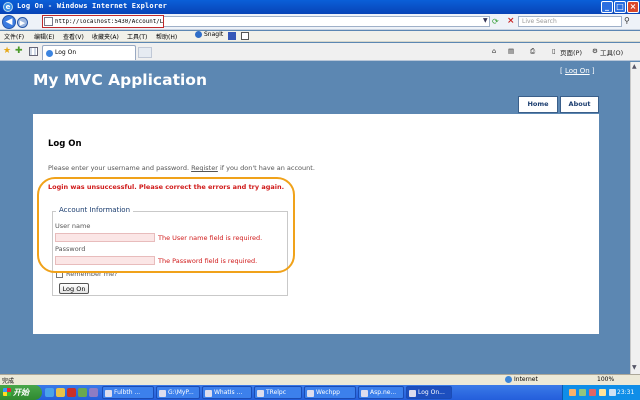 The image size is (640, 400). I want to click on maximize-button: □, so click(620, 7).